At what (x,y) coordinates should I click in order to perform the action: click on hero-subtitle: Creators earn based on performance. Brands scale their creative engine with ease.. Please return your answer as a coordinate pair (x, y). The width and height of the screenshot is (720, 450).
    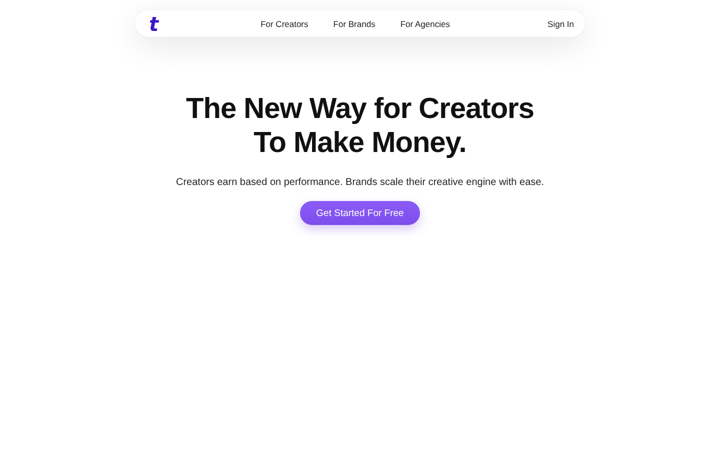
    Looking at the image, I should click on (360, 182).